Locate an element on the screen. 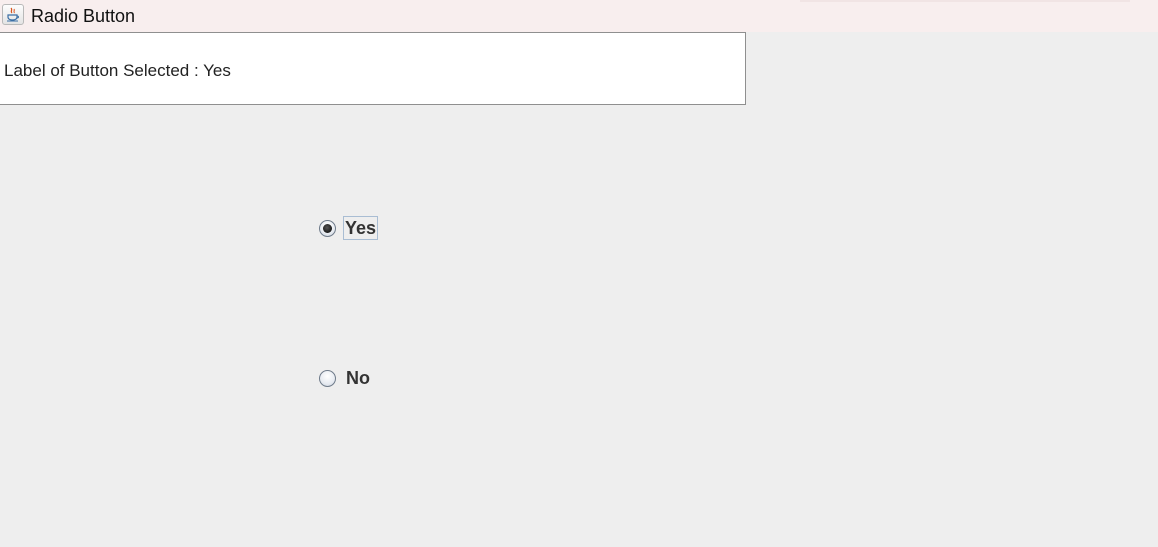 The width and height of the screenshot is (1158, 547). java-app-icon is located at coordinates (13, 14).